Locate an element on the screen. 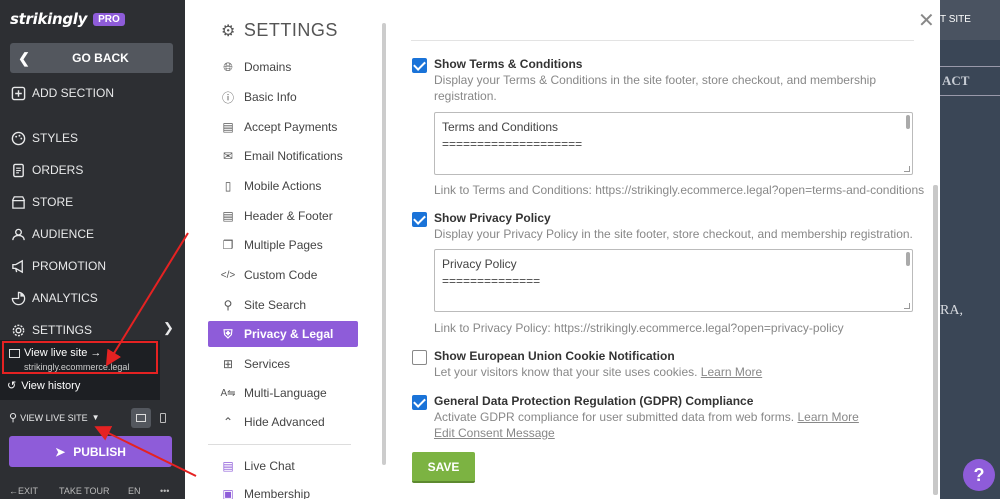  nav-item-services: ⊞ Services is located at coordinates (283, 364).